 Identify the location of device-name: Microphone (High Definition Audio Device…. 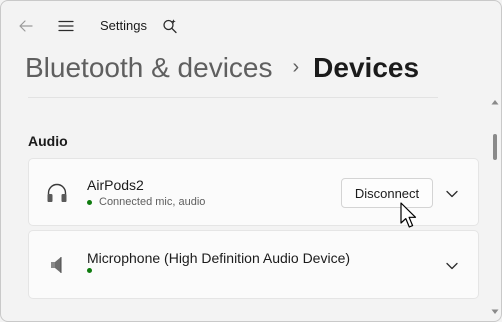
(219, 258).